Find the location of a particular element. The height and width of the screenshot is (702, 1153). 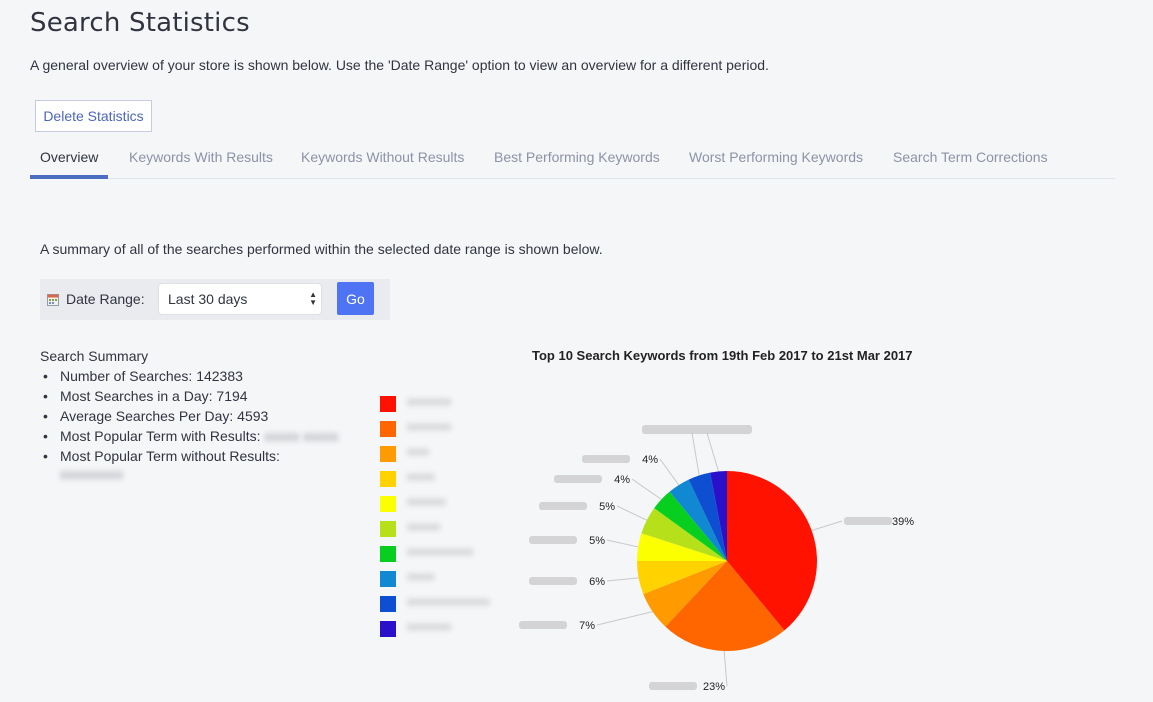

summary-label: Number of Searches: is located at coordinates (126, 376).